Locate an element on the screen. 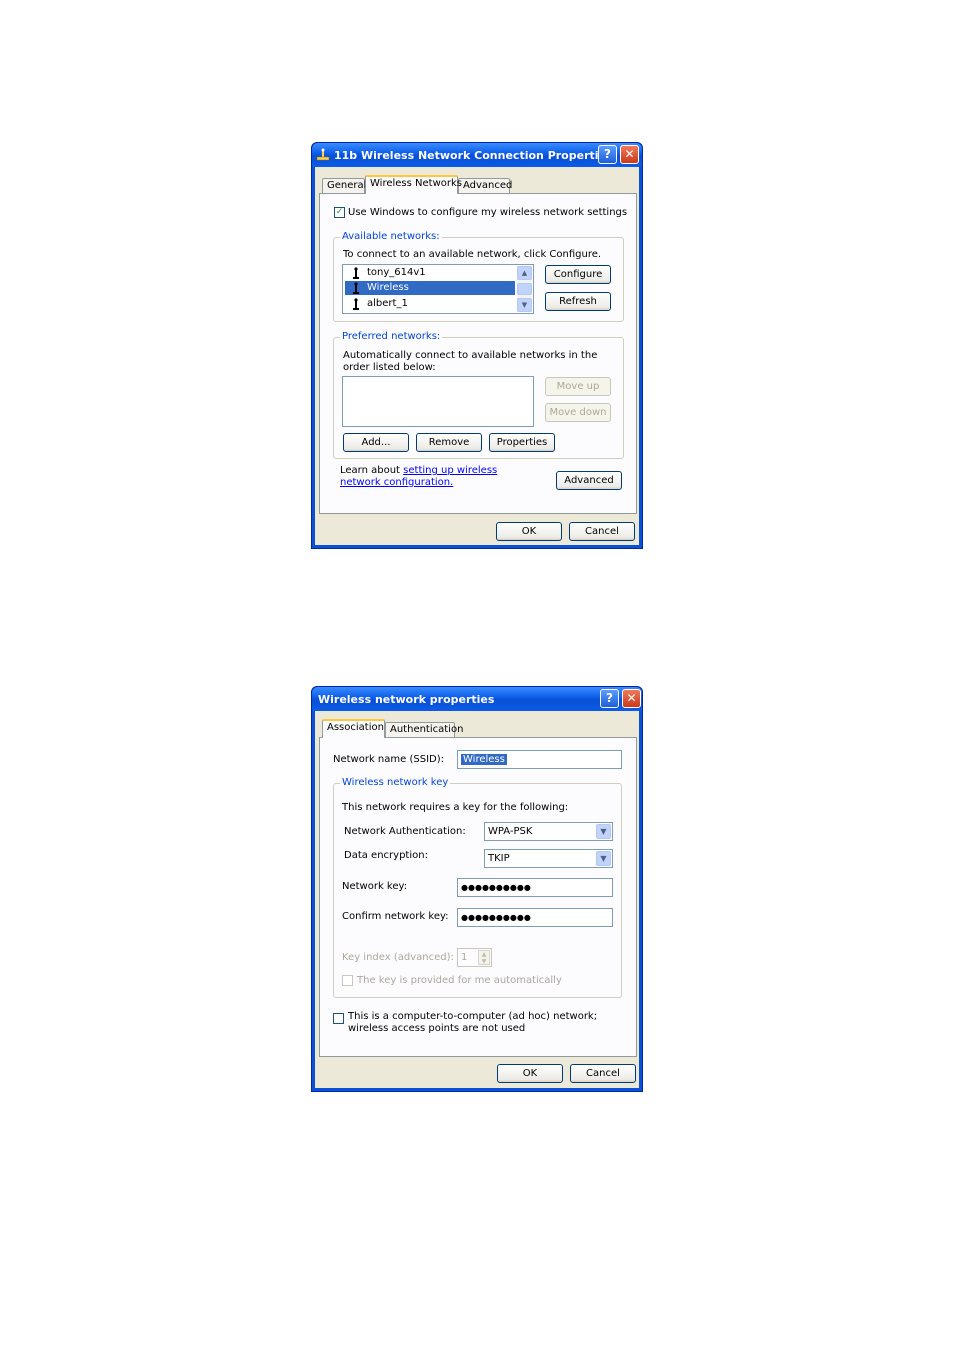 The width and height of the screenshot is (954, 1350). available-networks-list: tony_614v1 Wireless albert_1 ▲ ▼ is located at coordinates (438, 289).